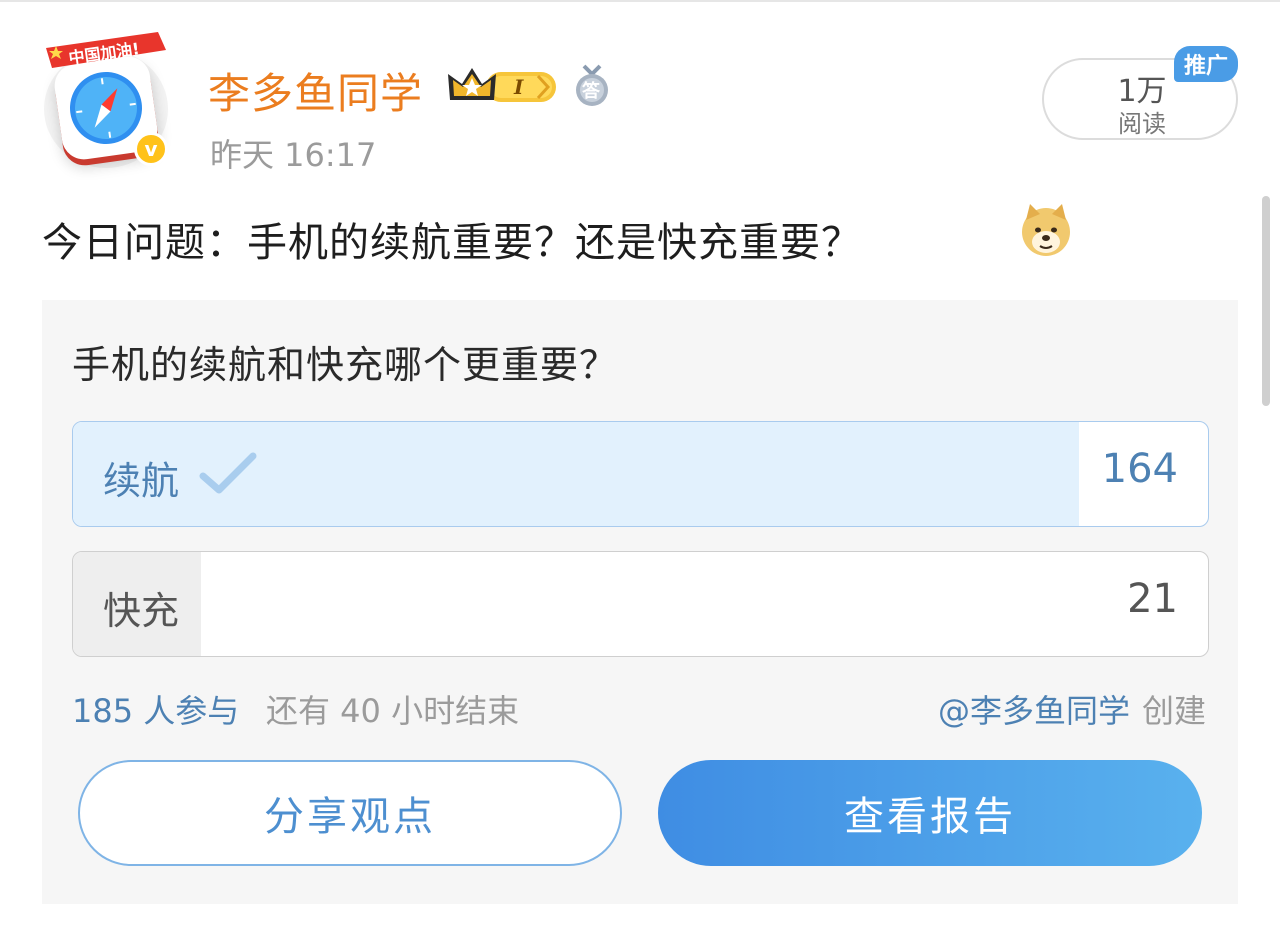 This screenshot has height=940, width=1280. What do you see at coordinates (151, 149) in the screenshot?
I see `verified-v-badge: v` at bounding box center [151, 149].